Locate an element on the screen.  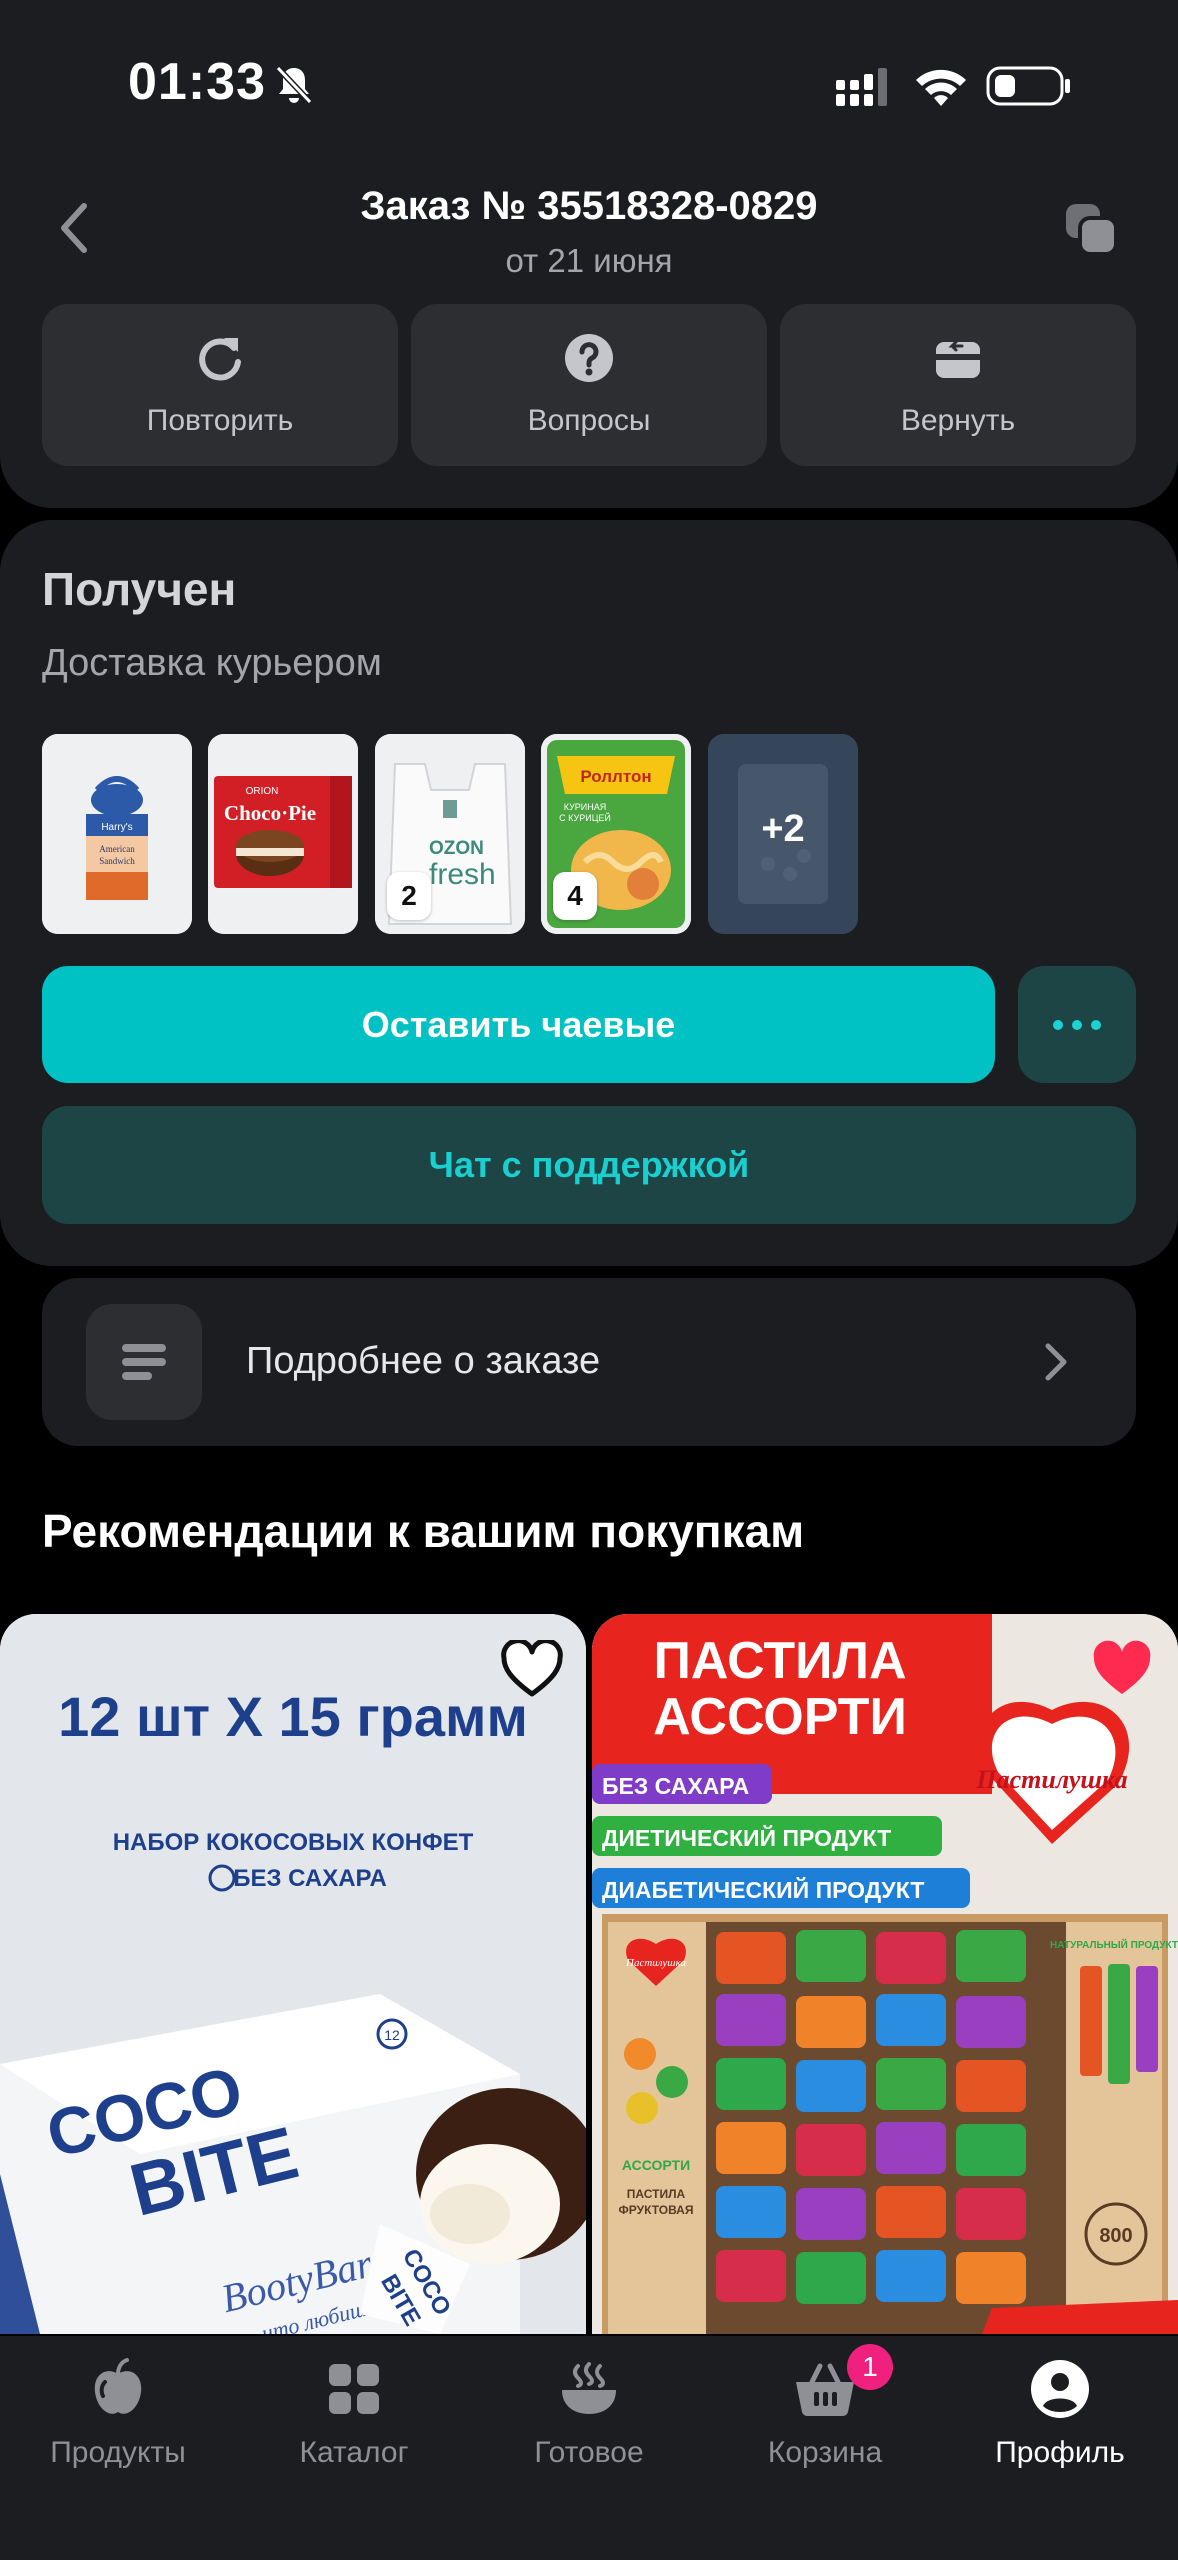
coco-line-2: БЕЗ САХАРА is located at coordinates (310, 1878).